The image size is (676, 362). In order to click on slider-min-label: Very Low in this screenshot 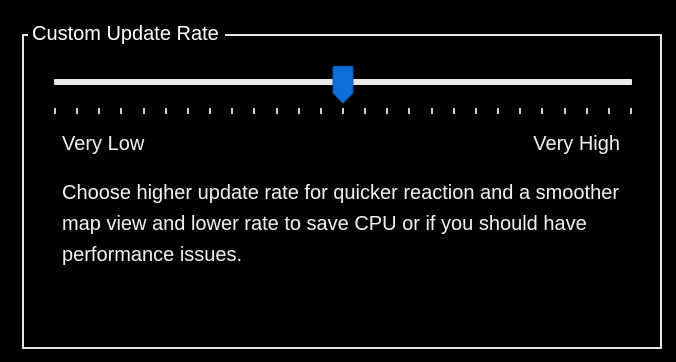, I will do `click(103, 144)`.